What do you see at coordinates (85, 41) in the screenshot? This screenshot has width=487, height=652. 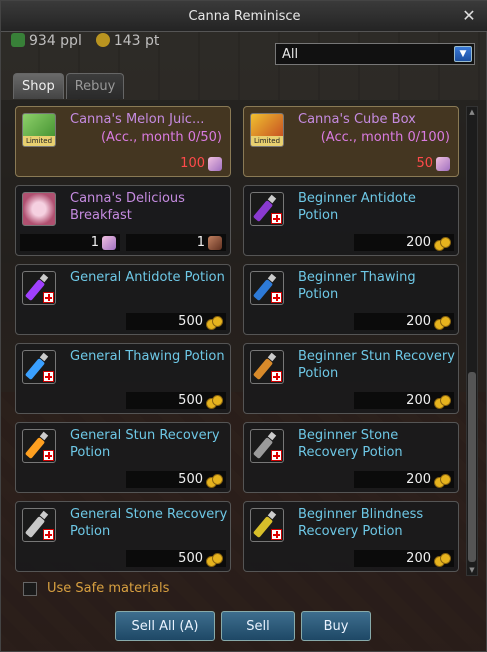 I see `status-bar: 934 ppl 143 pt` at bounding box center [85, 41].